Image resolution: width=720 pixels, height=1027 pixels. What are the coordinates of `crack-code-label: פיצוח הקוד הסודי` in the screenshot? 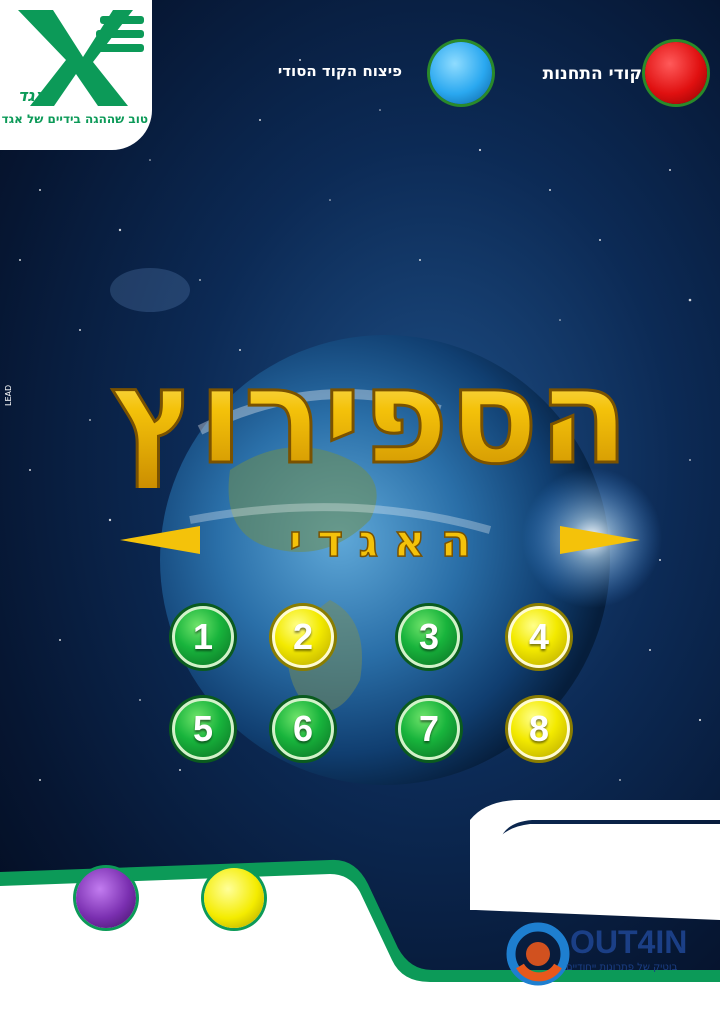 It's located at (339, 71).